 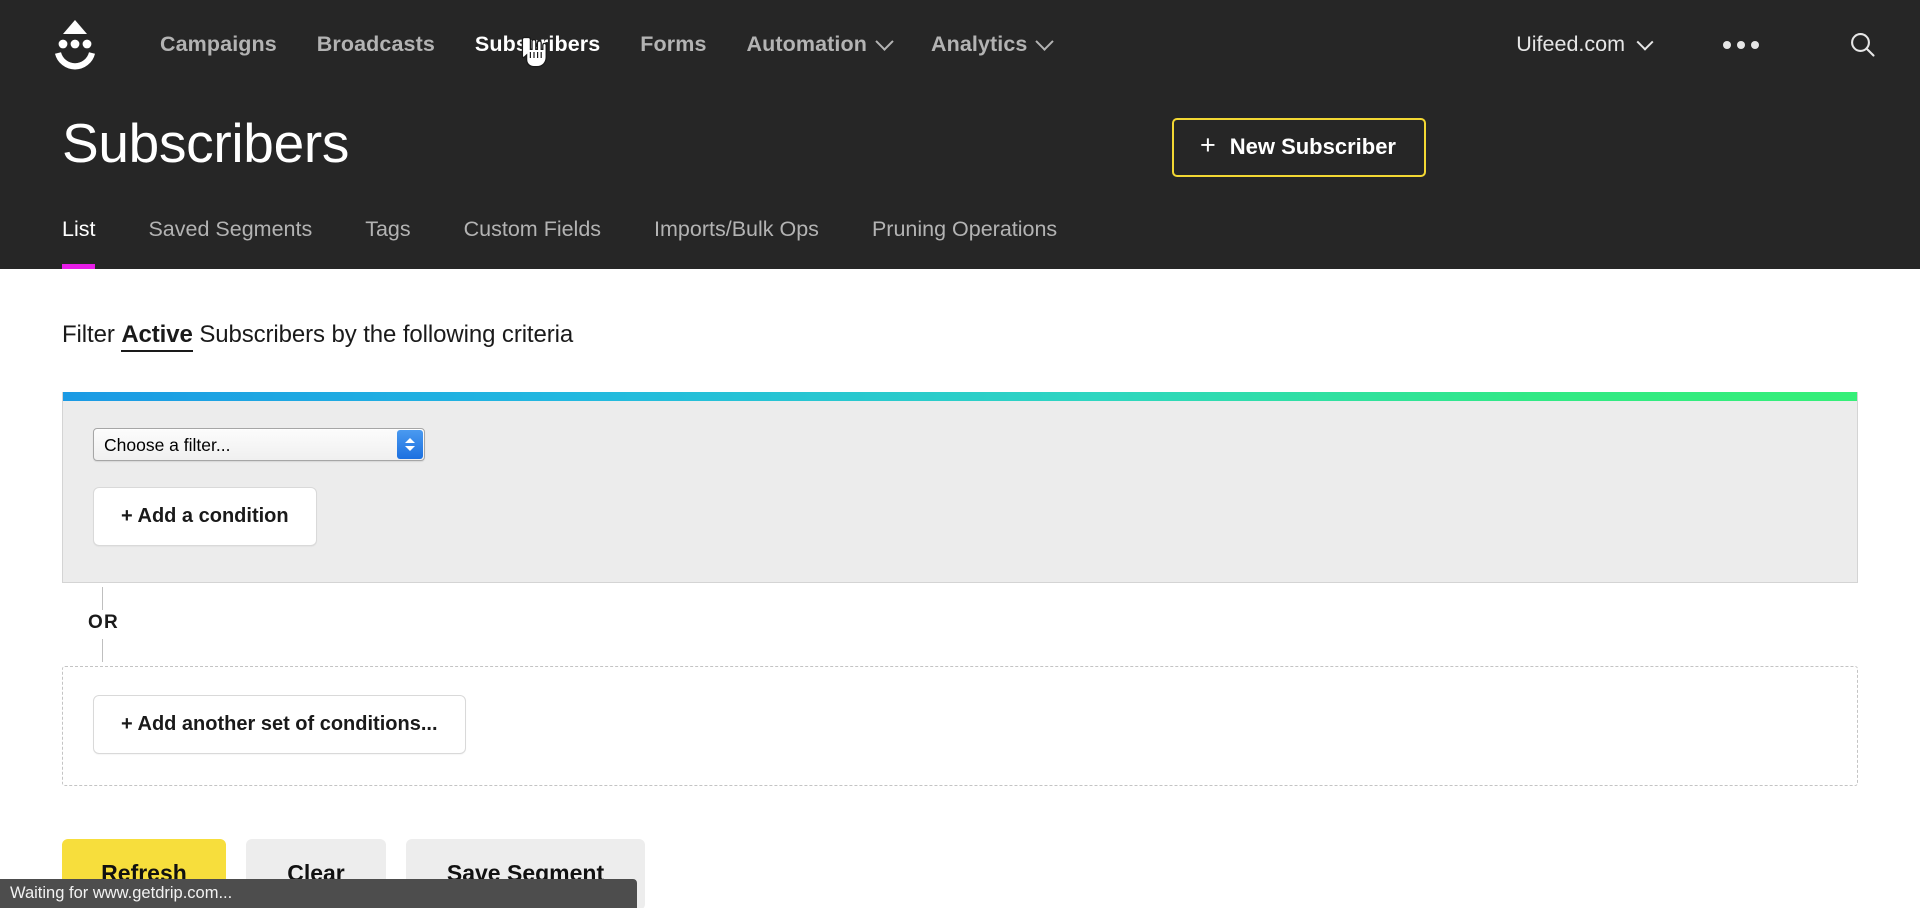 I want to click on tab-label: Saved Segments, so click(x=230, y=229).